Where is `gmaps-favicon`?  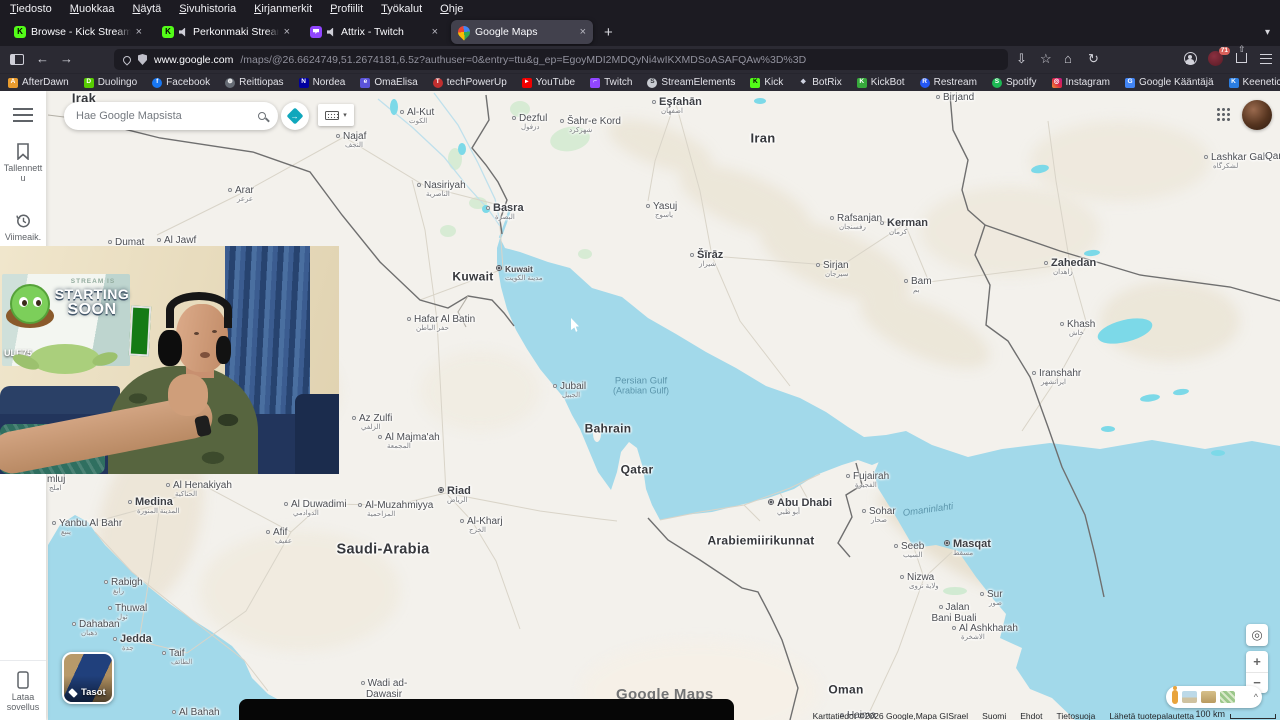
gmaps-favicon is located at coordinates (464, 32).